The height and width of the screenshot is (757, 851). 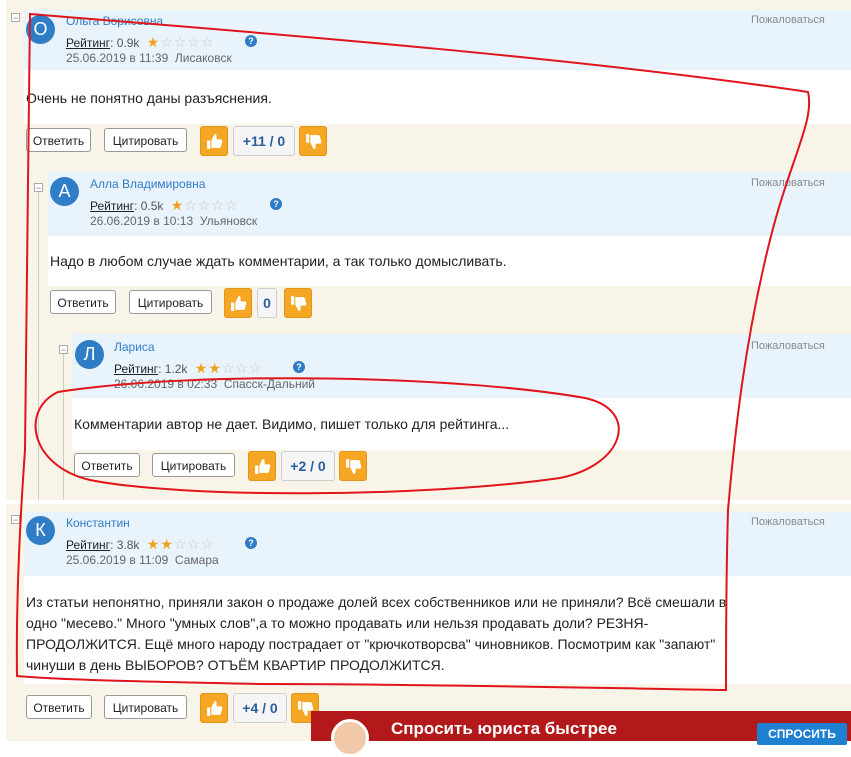 I want to click on comment-date: 26.06.2019 в 02:33, so click(x=166, y=384).